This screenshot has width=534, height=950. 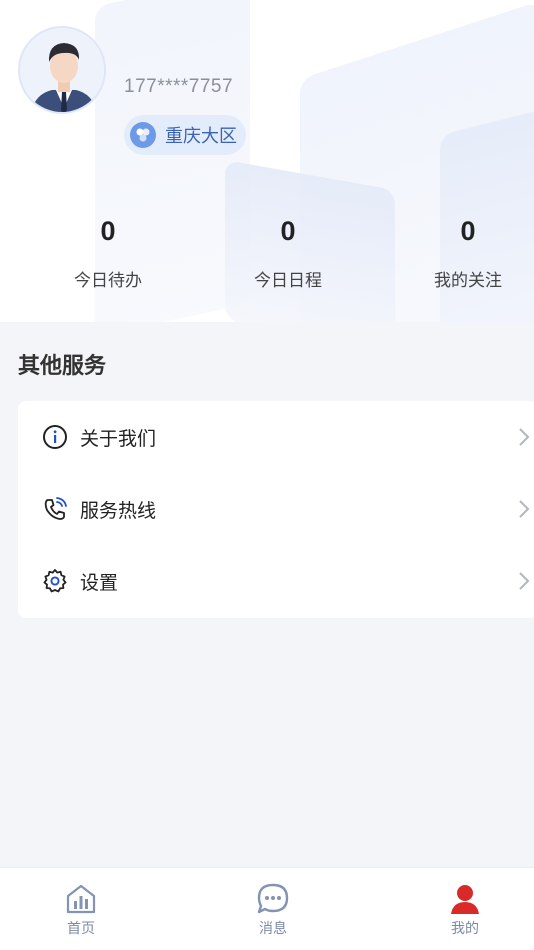 I want to click on tab-messages: 消息, so click(x=273, y=910).